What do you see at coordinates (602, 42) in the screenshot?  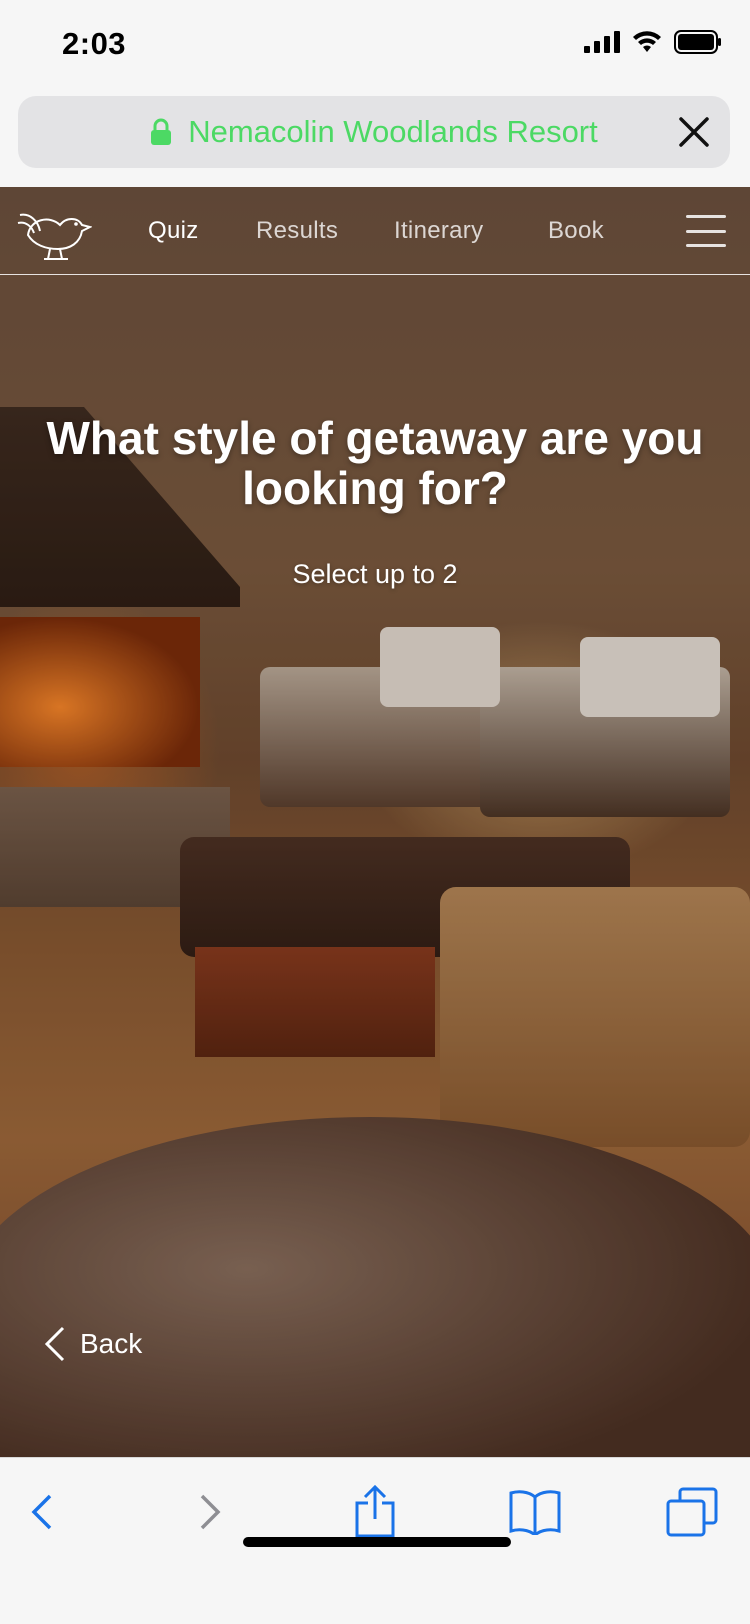 I see `cellular-signal-icon` at bounding box center [602, 42].